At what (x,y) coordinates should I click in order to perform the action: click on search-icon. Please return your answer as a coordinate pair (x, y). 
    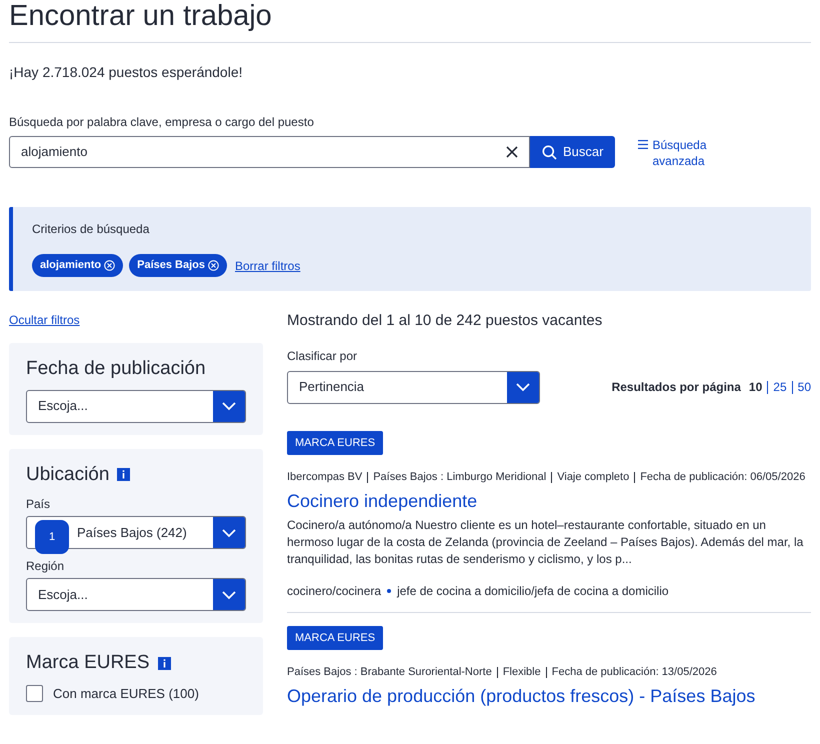
    Looking at the image, I should click on (549, 152).